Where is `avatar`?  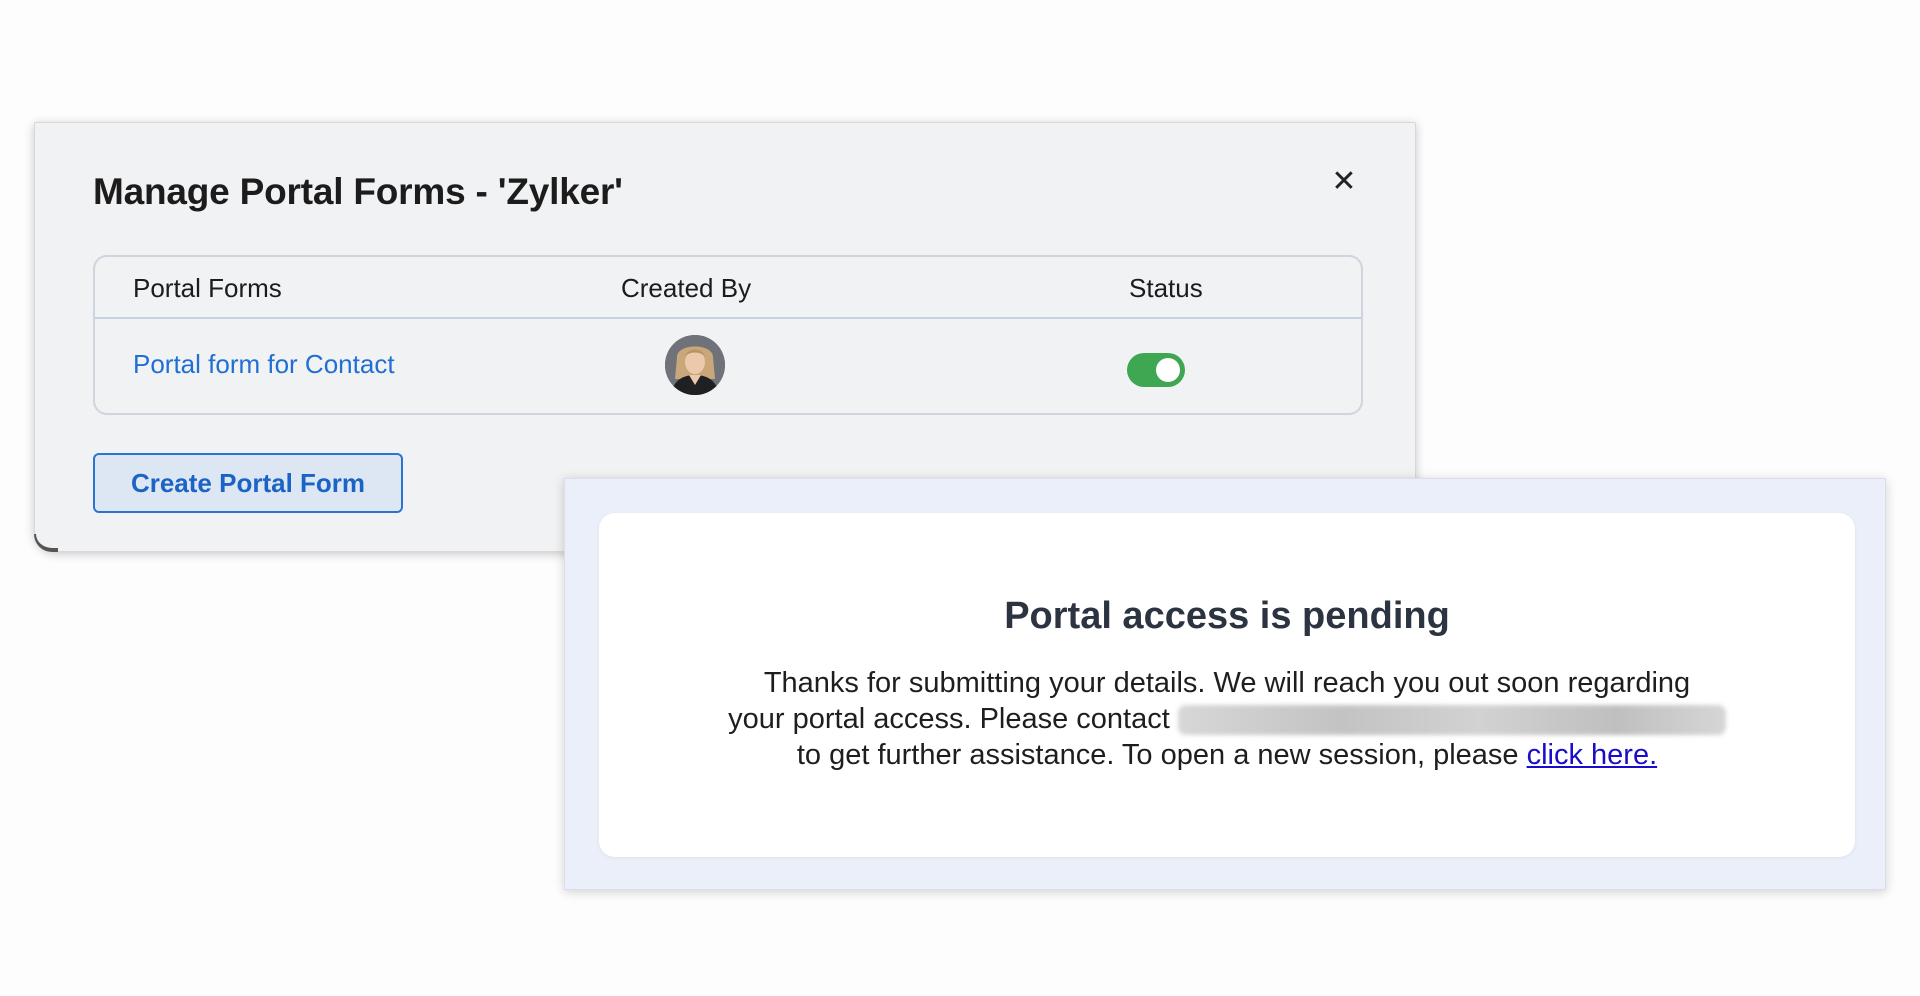 avatar is located at coordinates (695, 365).